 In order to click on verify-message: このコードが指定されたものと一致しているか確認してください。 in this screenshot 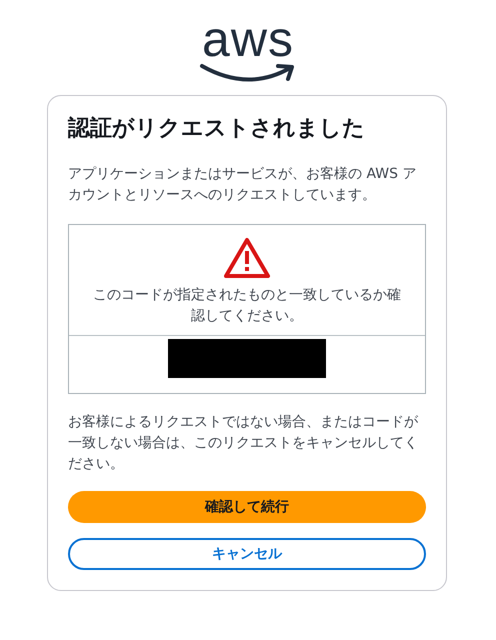, I will do `click(247, 306)`.